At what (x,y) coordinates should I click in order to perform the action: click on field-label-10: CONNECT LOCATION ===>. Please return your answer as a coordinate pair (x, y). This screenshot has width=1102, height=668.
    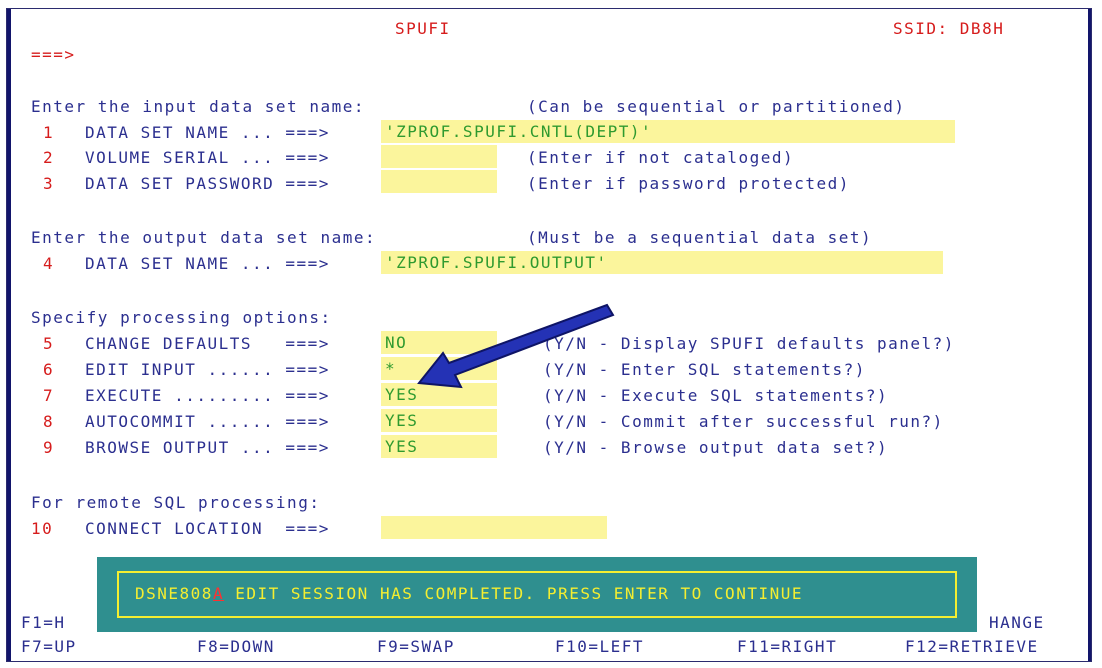
    Looking at the image, I should click on (207, 528).